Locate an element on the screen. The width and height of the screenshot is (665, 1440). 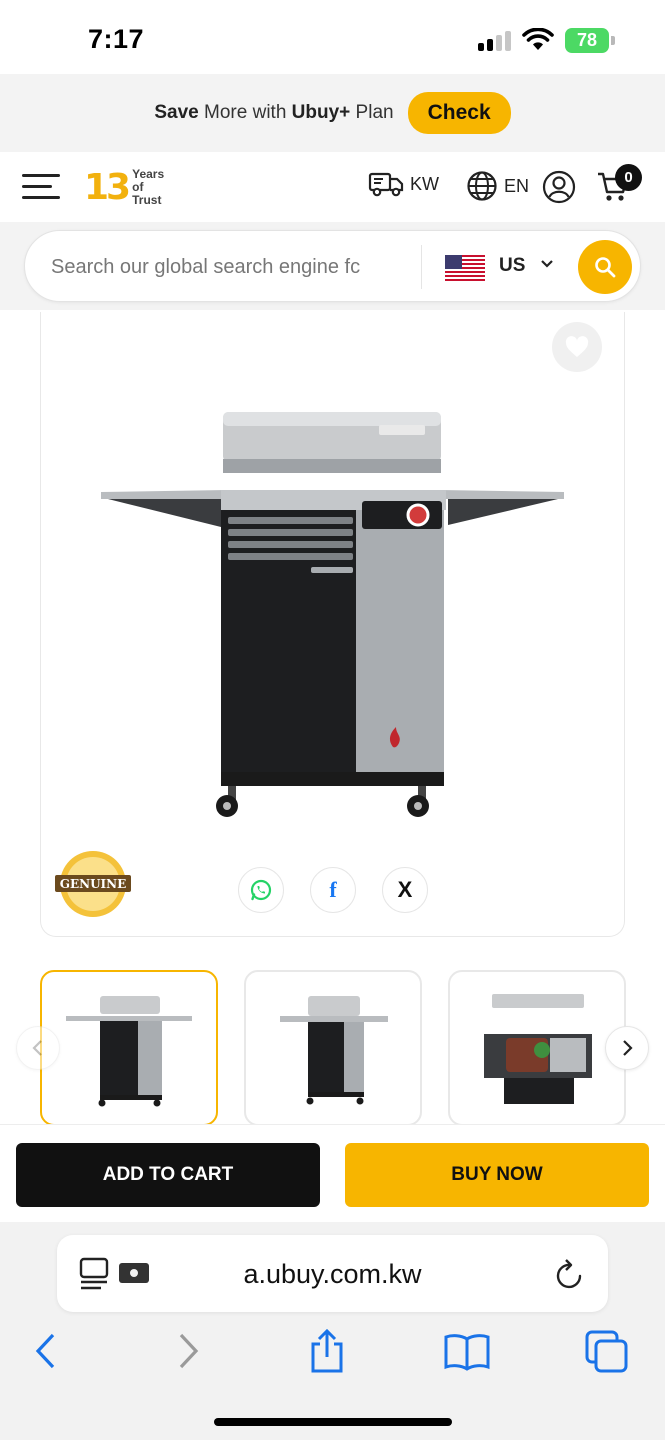
search-band: US is located at coordinates (332, 266).